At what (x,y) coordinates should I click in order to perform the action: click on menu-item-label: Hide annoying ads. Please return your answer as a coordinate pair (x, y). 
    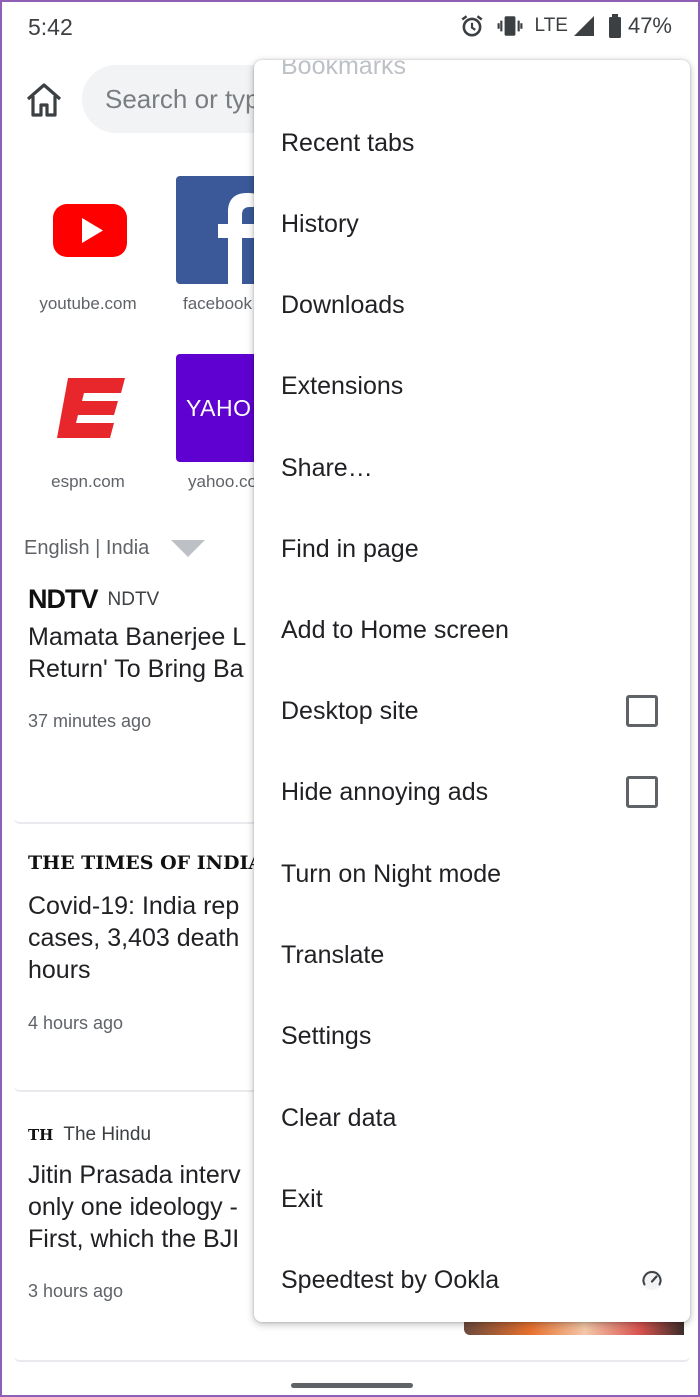
    Looking at the image, I should click on (385, 792).